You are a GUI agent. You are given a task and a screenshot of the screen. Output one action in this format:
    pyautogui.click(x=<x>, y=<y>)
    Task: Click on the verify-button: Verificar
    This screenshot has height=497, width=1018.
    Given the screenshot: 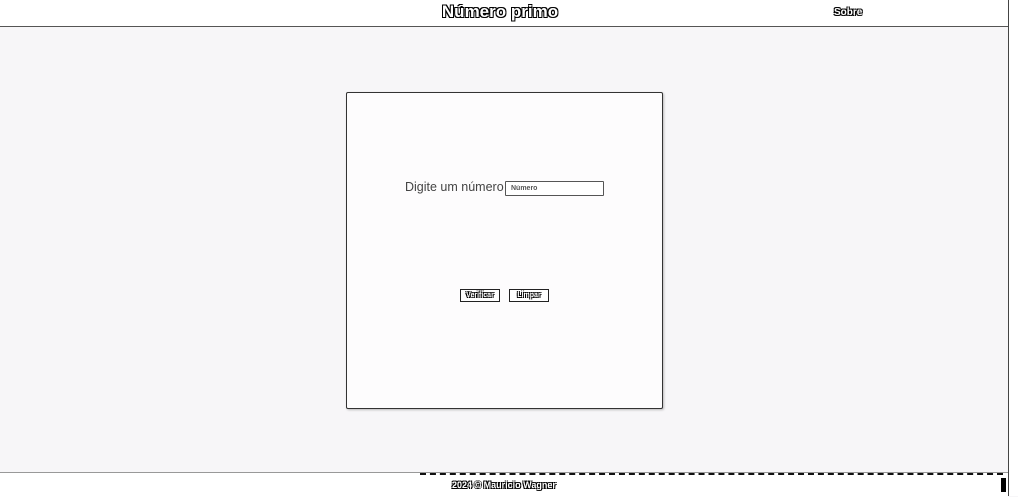 What is the action you would take?
    pyautogui.click(x=480, y=295)
    